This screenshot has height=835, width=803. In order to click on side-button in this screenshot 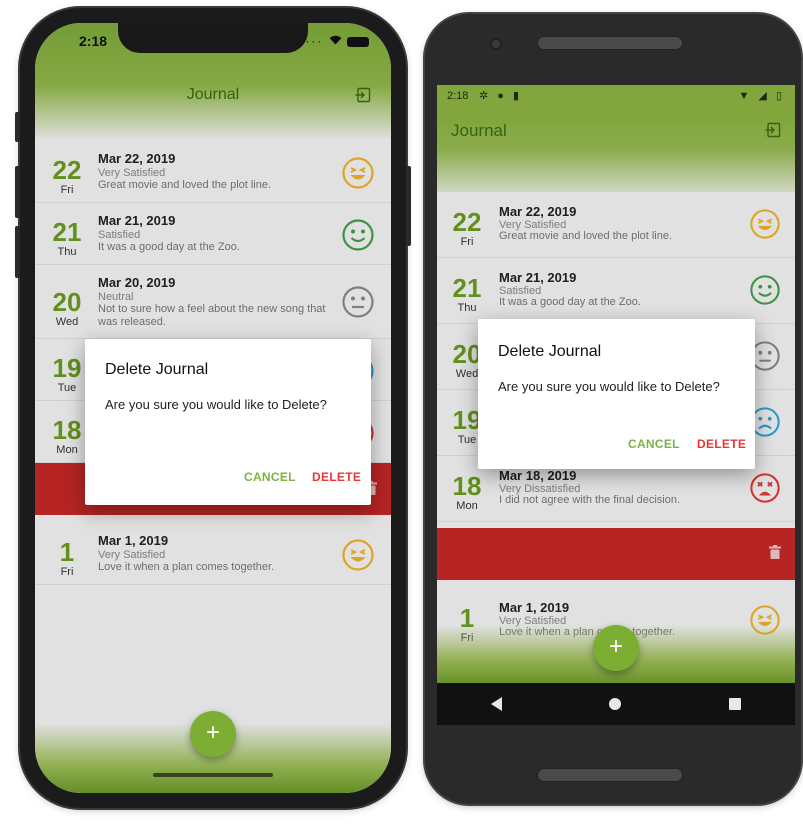, I will do `click(408, 206)`.